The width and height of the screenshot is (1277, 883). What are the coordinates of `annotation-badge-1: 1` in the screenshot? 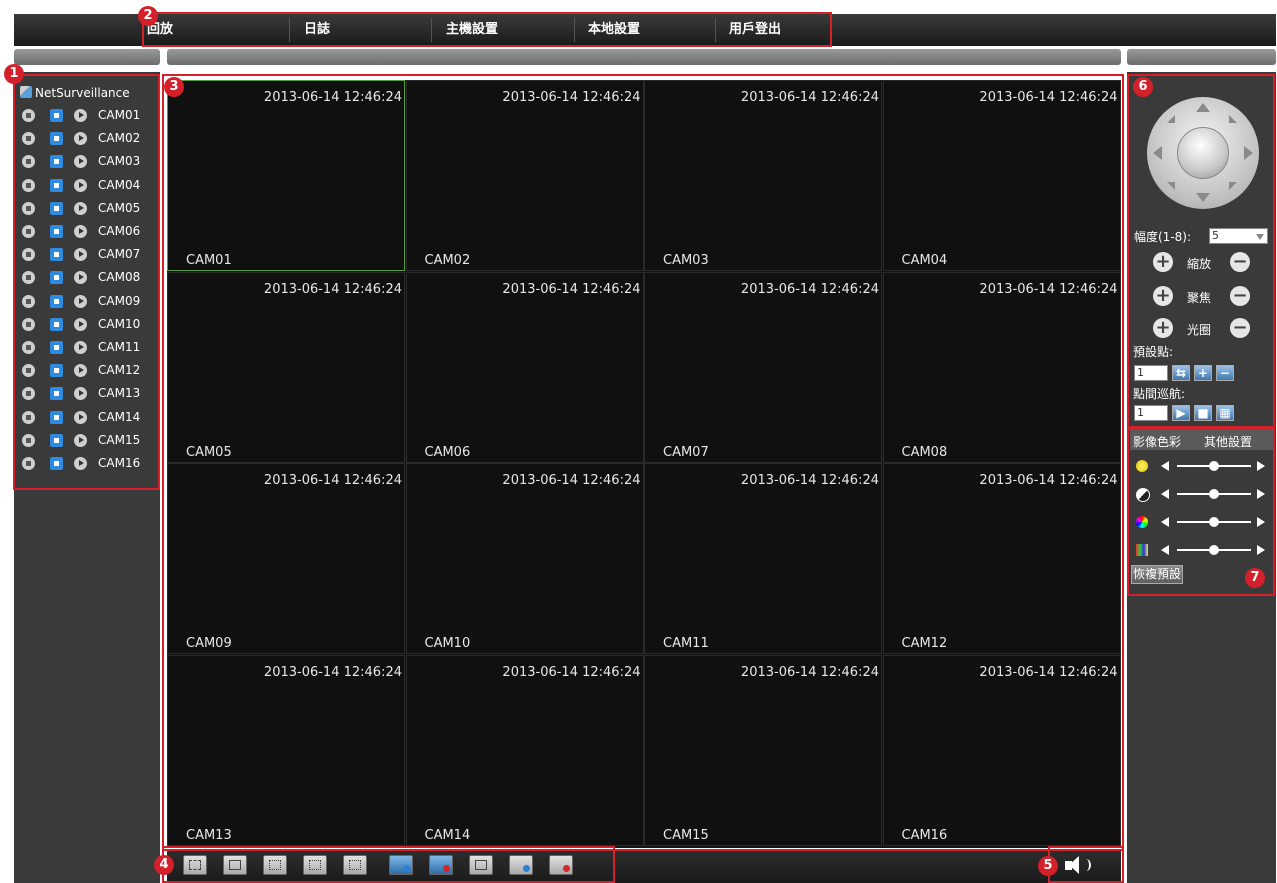 It's located at (14, 74).